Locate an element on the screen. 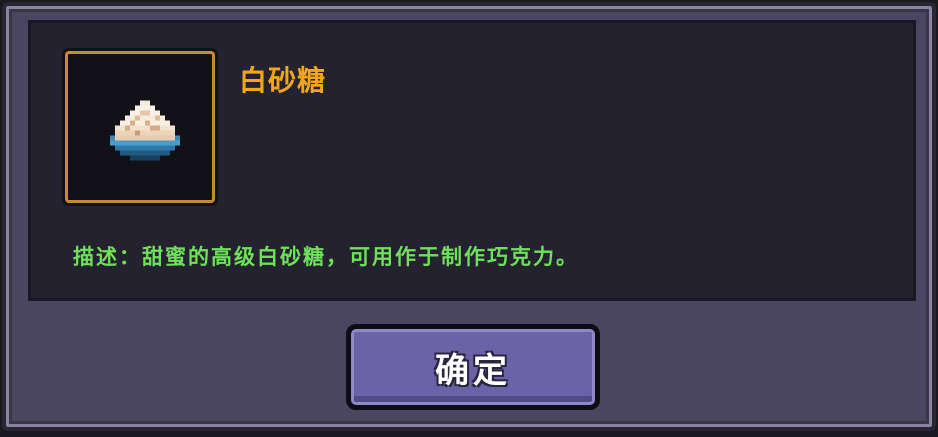 Image resolution: width=938 pixels, height=437 pixels. white-sugar-icon is located at coordinates (145, 130).